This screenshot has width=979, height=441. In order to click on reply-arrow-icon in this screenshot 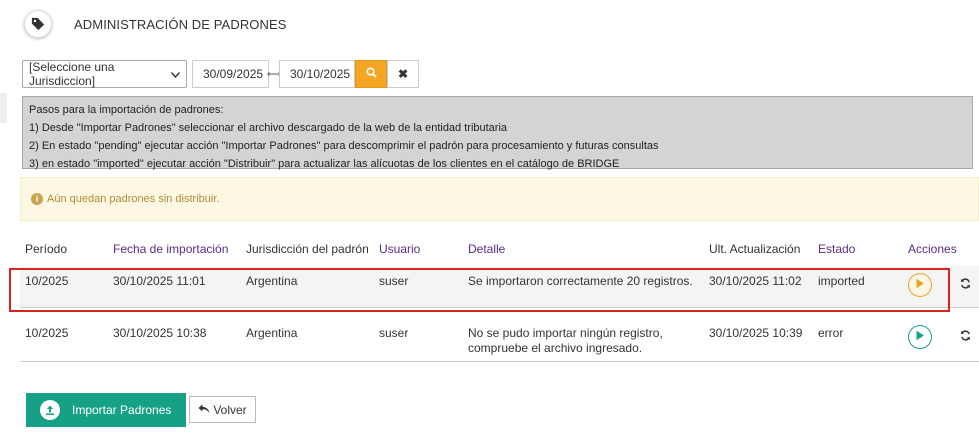, I will do `click(204, 410)`.